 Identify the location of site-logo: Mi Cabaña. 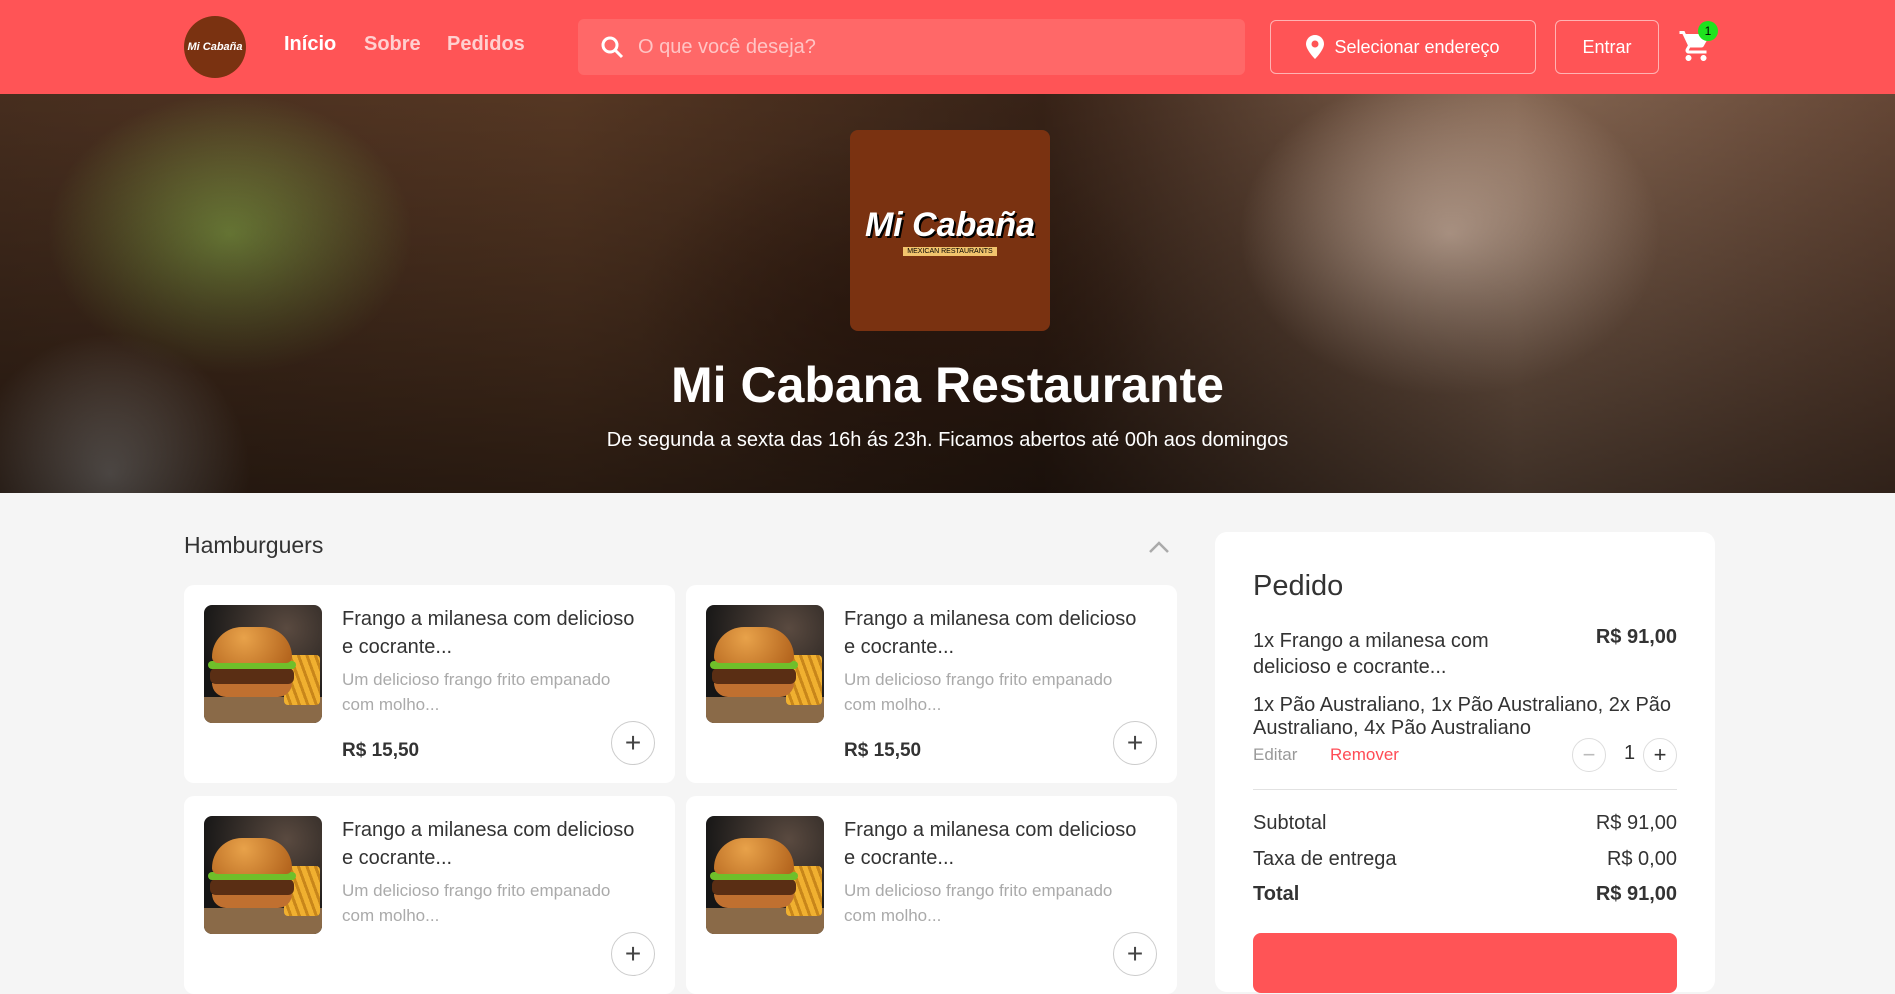
(215, 47).